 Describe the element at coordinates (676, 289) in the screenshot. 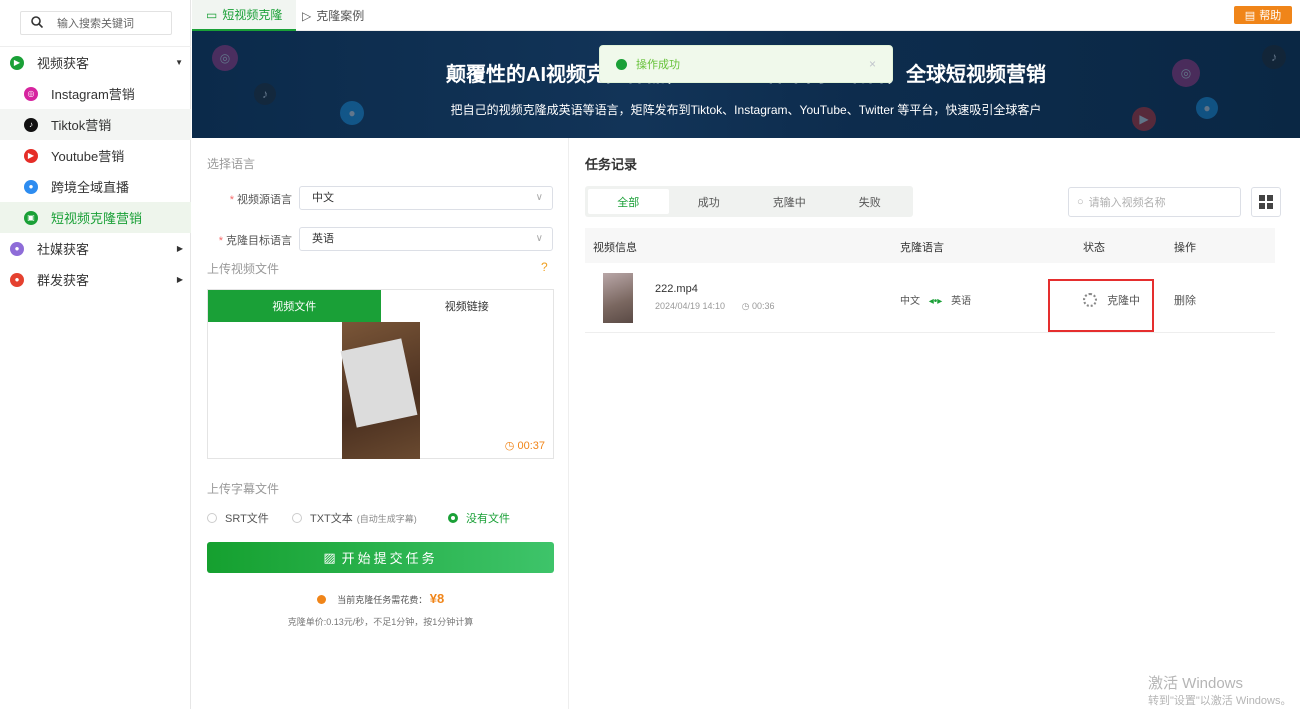

I see `video-name: 222.mp4` at that location.